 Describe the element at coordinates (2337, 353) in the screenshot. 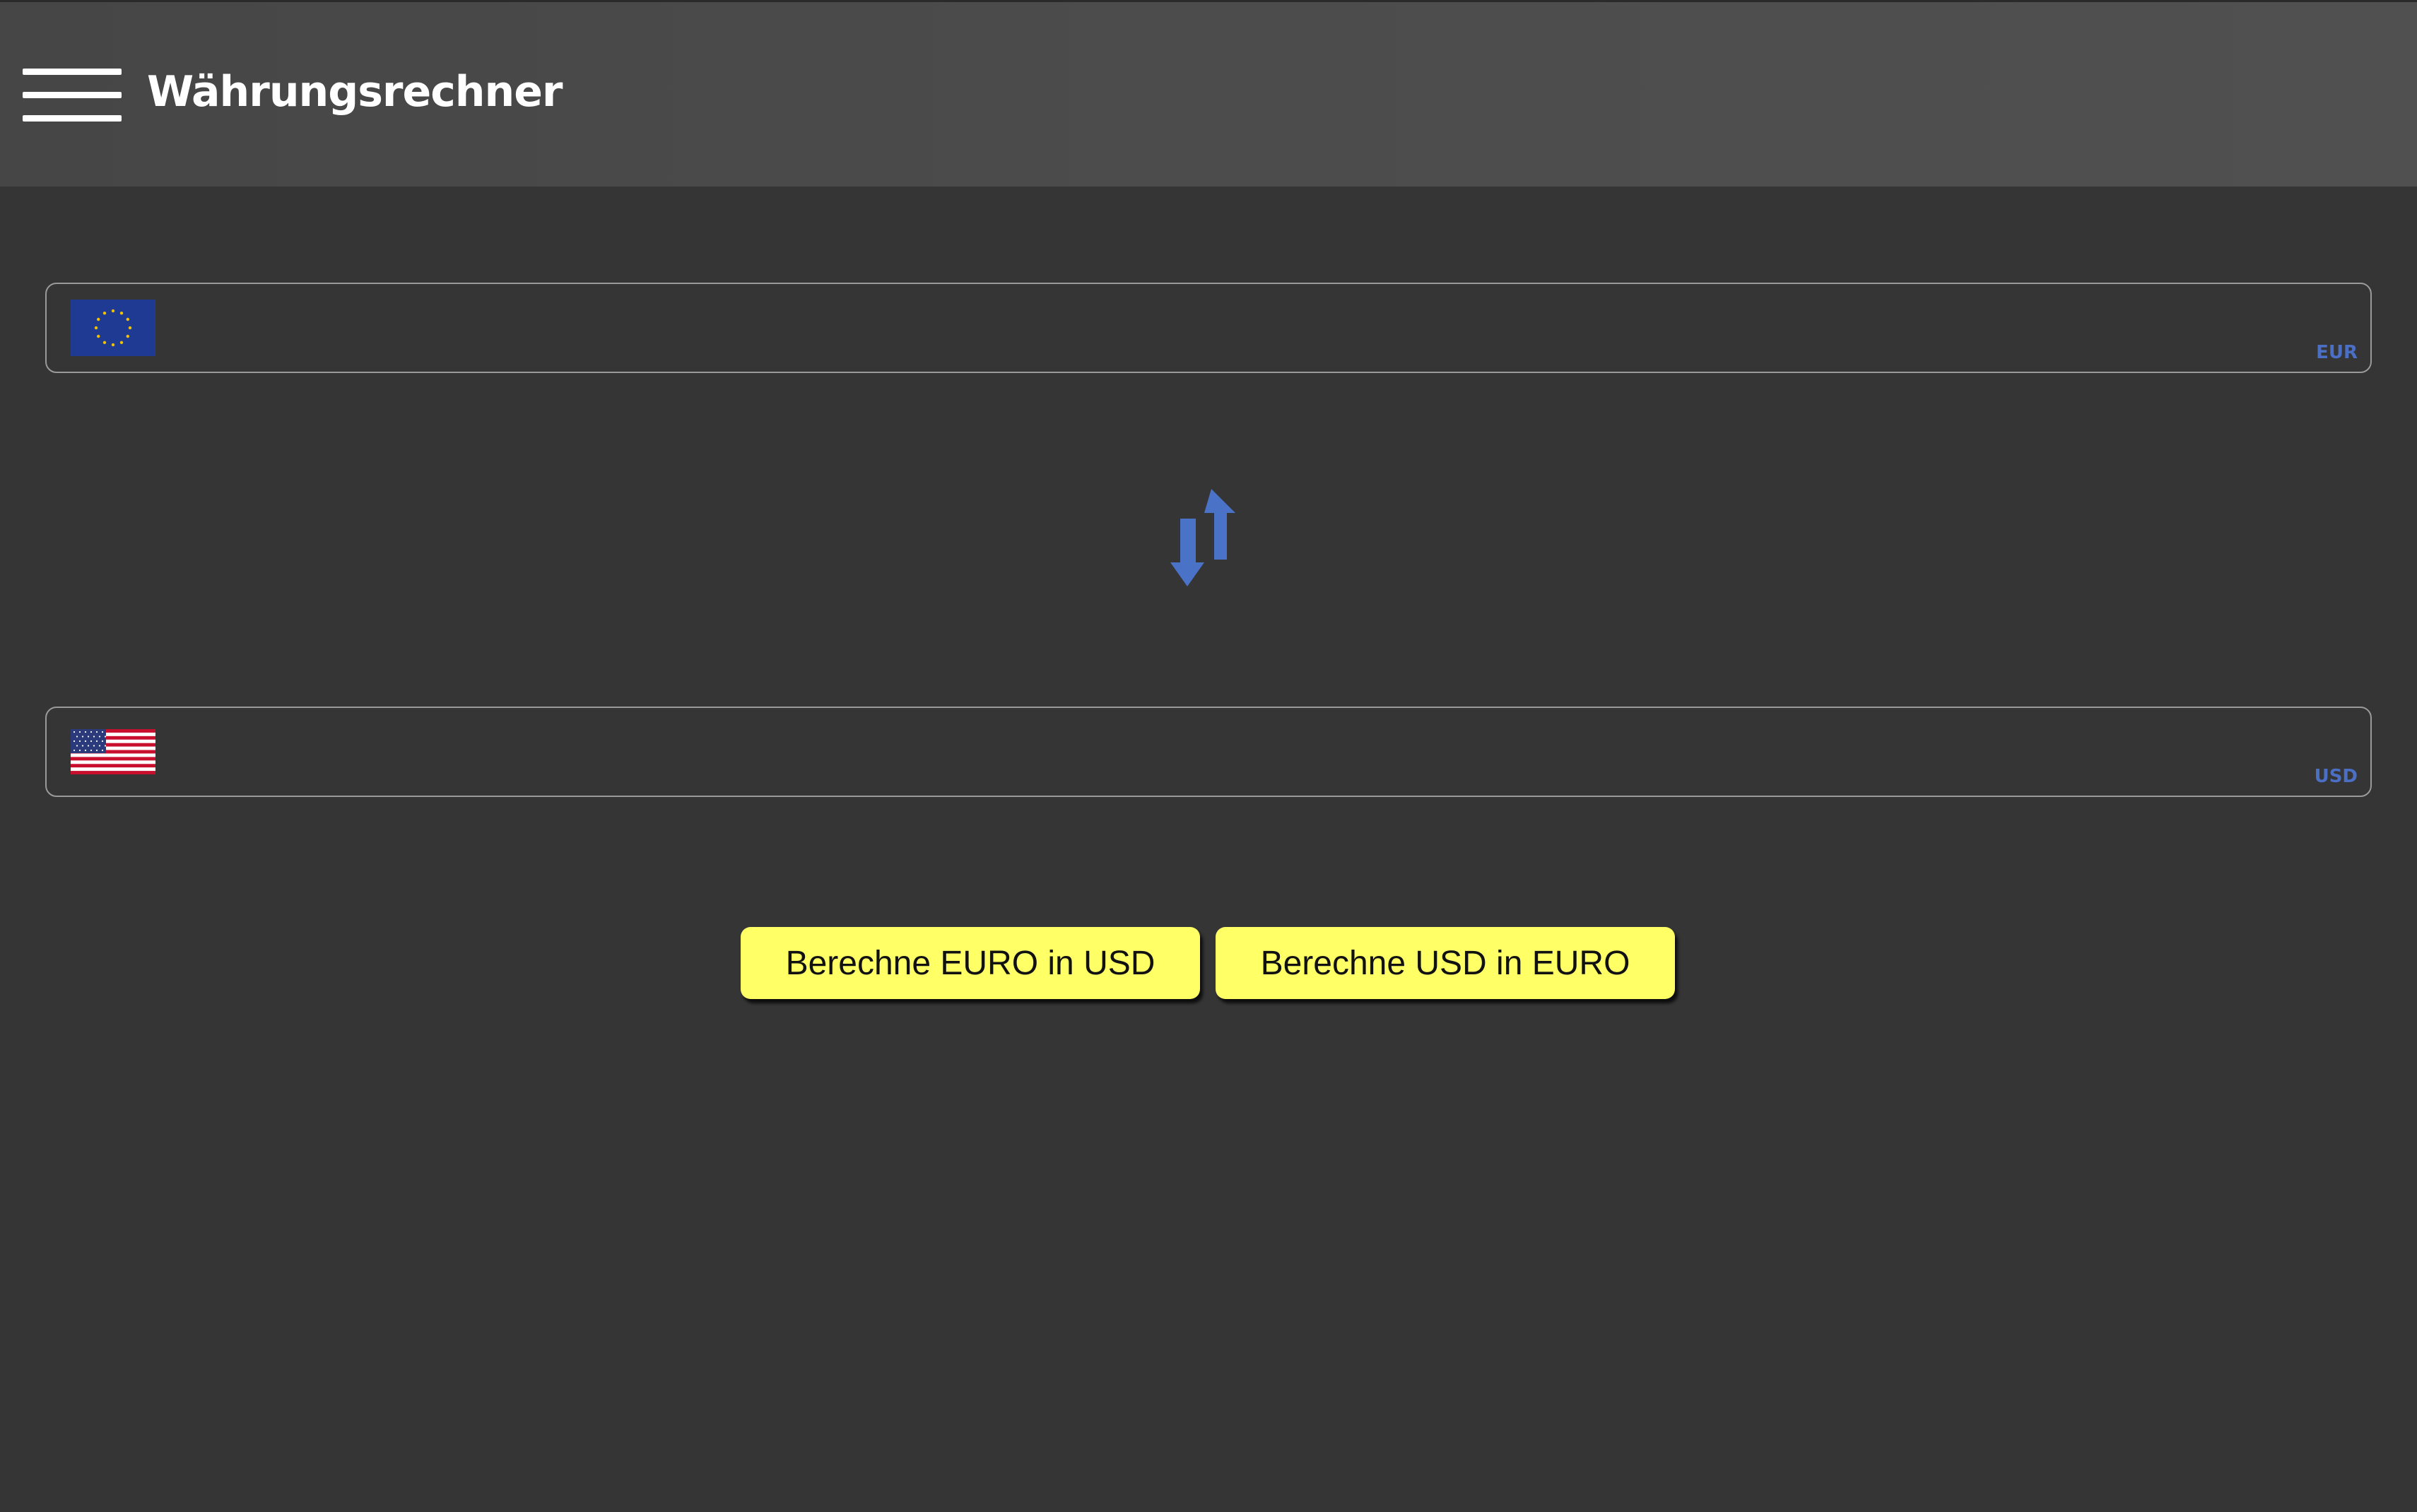

I see `eur-currency-label: EUR` at that location.